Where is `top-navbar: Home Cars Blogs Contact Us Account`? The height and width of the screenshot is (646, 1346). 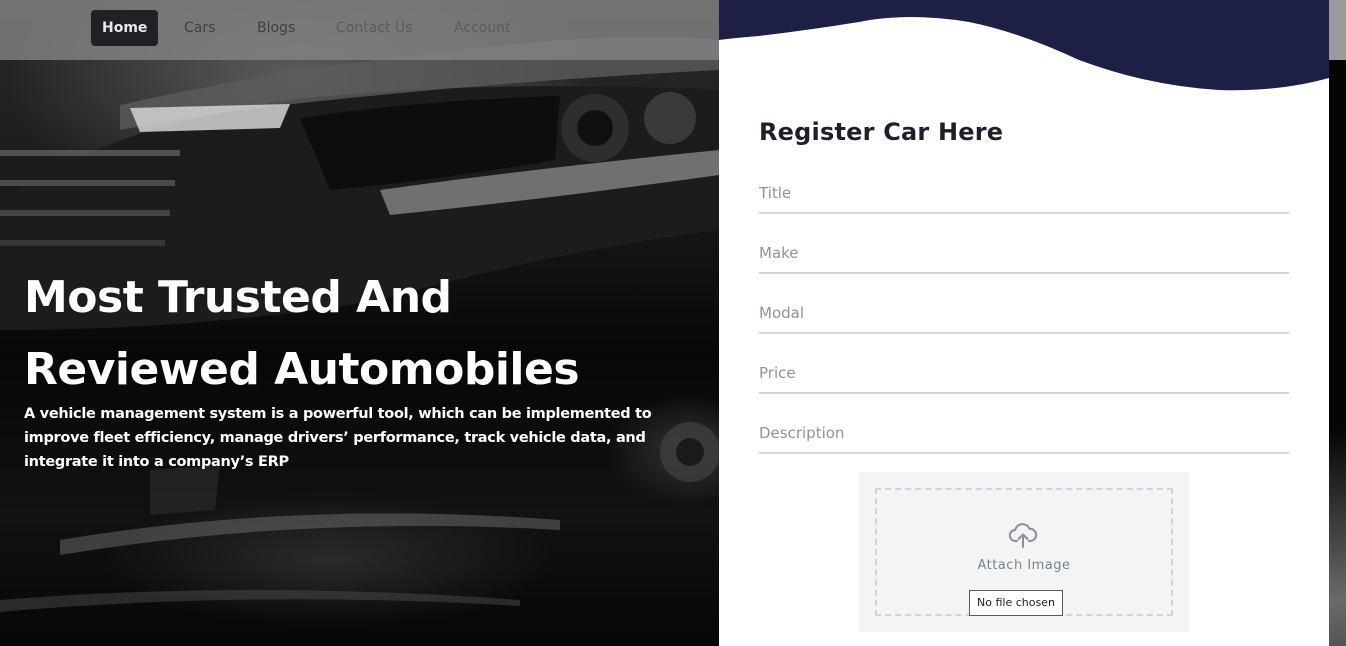 top-navbar: Home Cars Blogs Contact Us Account is located at coordinates (359, 30).